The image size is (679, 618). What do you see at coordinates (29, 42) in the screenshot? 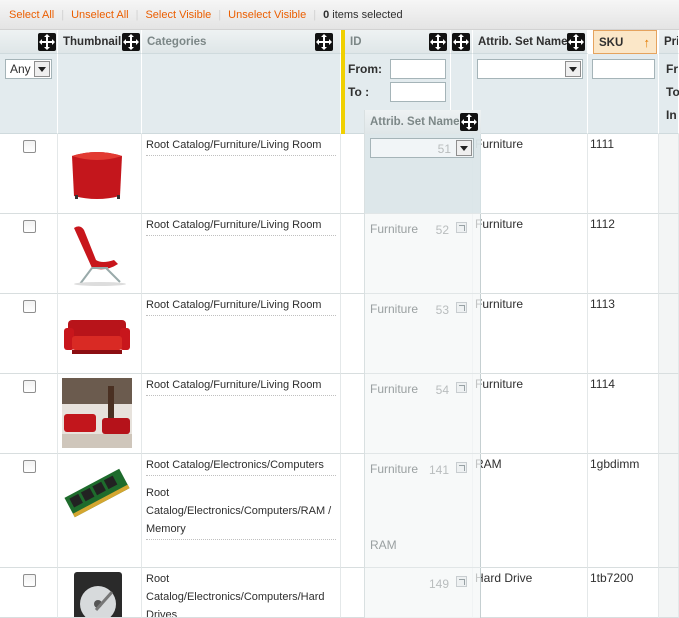
I see `header-checkbox-column` at bounding box center [29, 42].